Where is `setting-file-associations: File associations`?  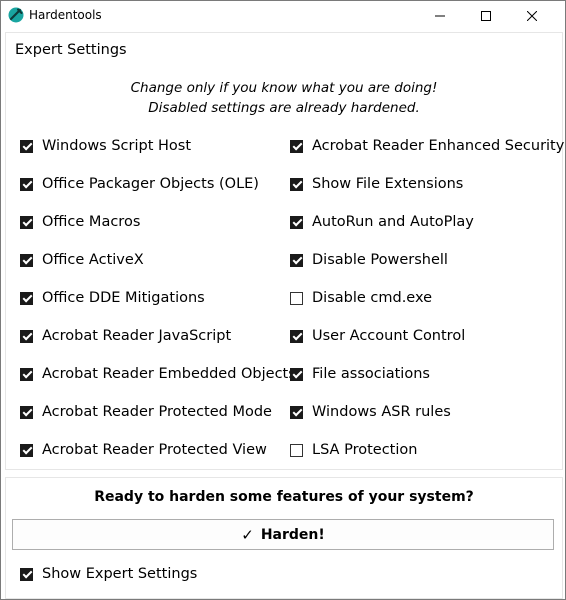 setting-file-associations: File associations is located at coordinates (360, 374).